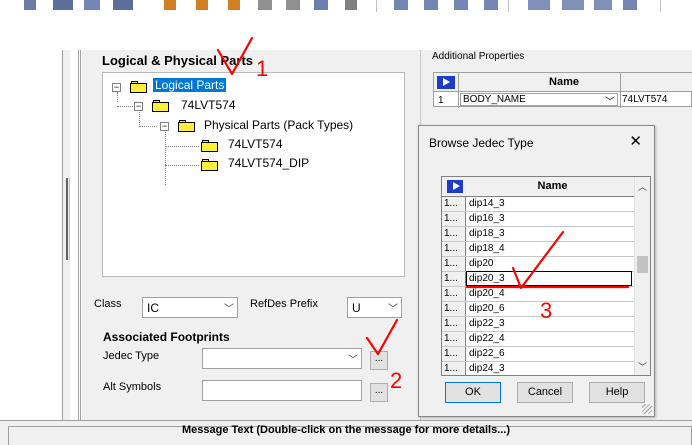  I want to click on row-name: dip18_3, so click(487, 233).